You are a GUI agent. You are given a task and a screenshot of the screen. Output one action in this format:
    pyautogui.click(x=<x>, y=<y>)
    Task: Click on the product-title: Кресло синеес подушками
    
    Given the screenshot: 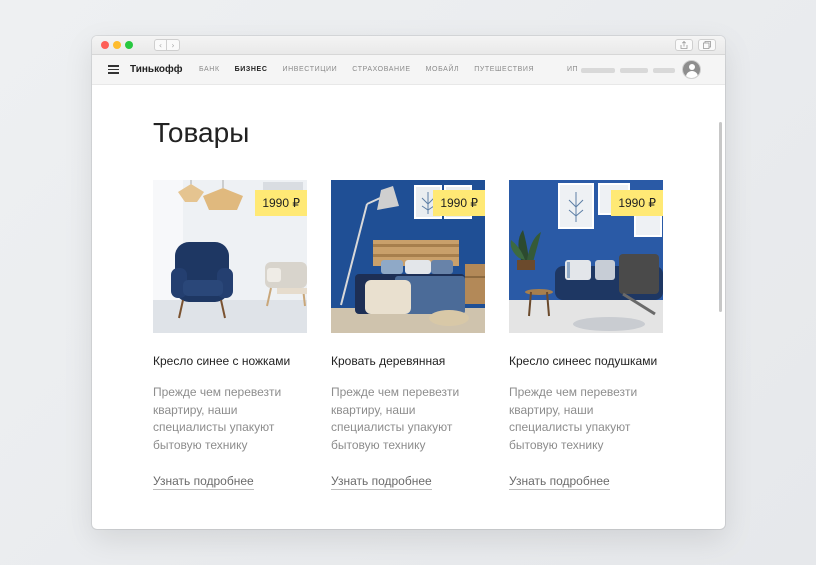 What is the action you would take?
    pyautogui.click(x=586, y=361)
    